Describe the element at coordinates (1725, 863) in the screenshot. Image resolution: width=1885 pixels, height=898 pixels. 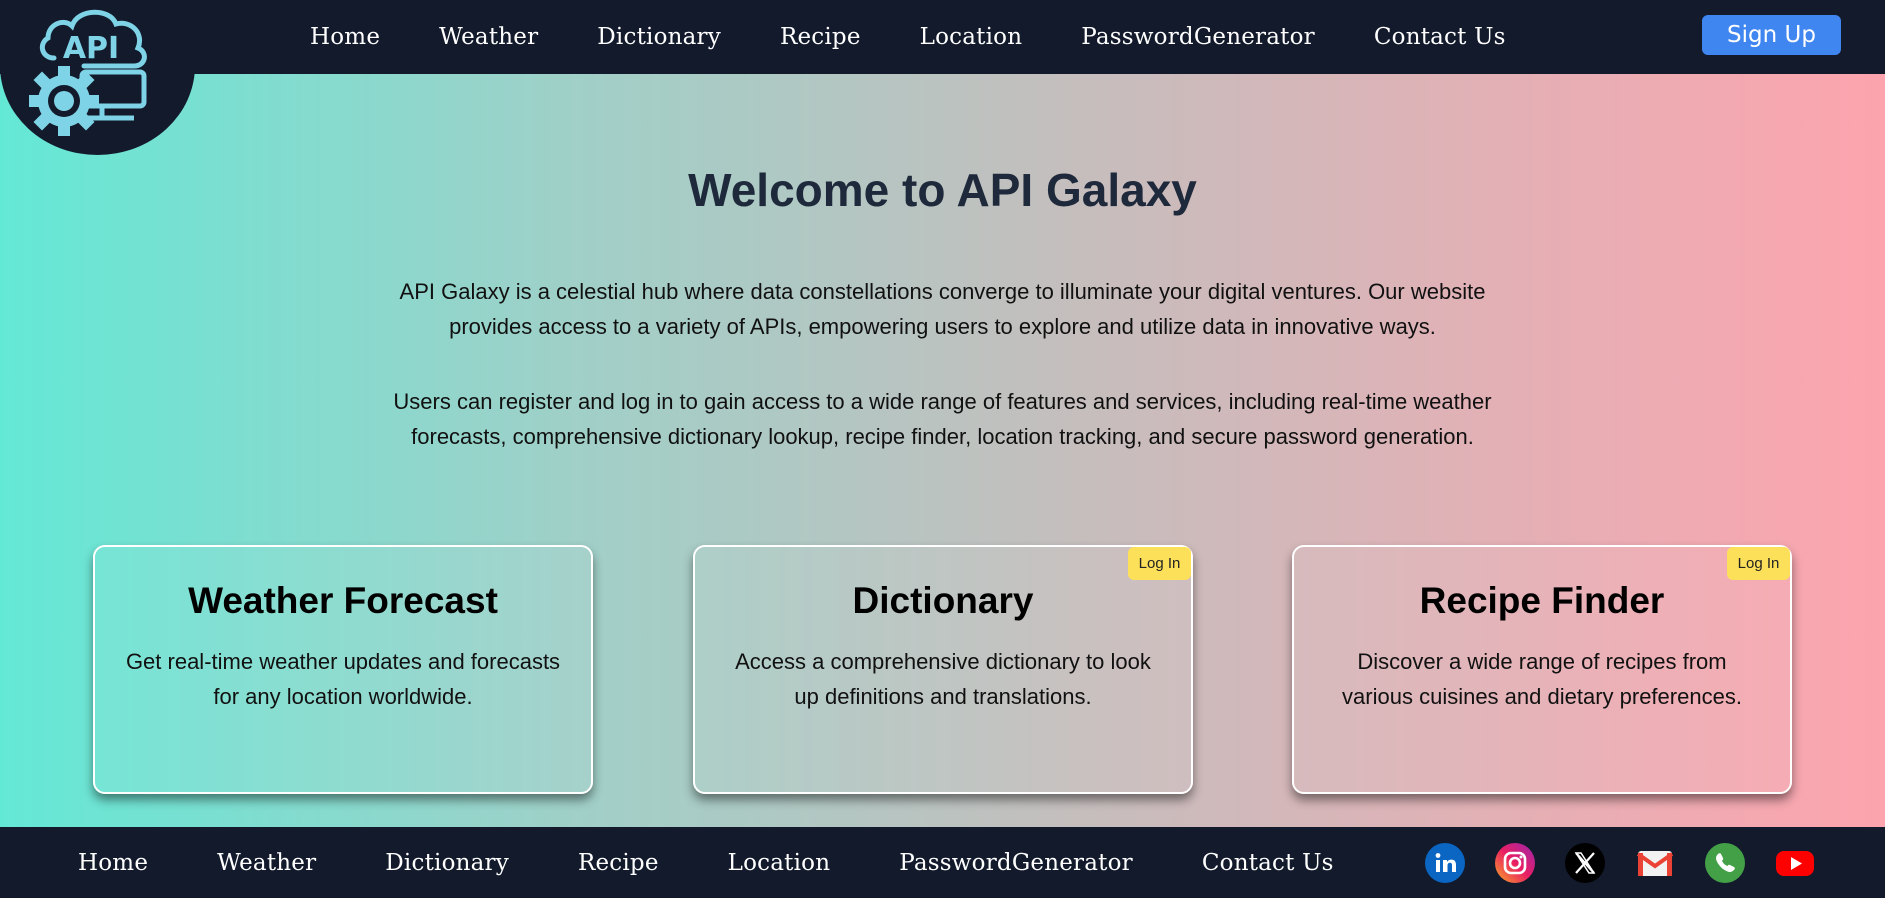
I see `phone-icon` at that location.